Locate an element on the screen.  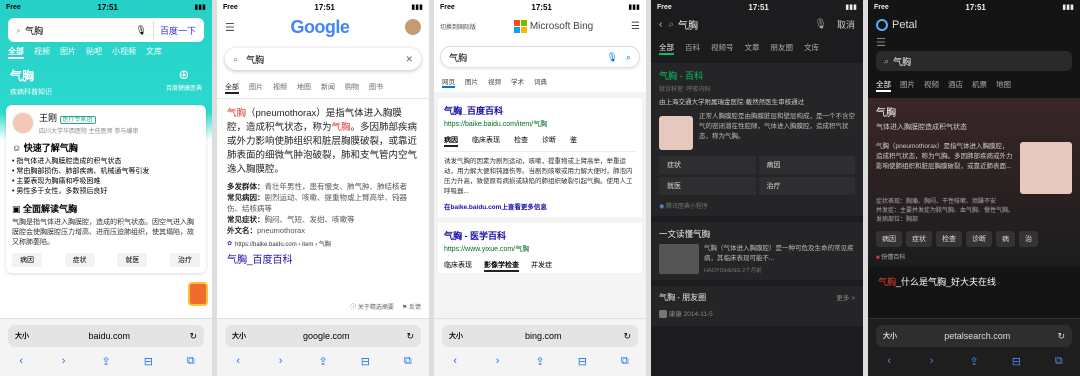
result-link: 气胸_百度百科 is located at coordinates (323, 257).